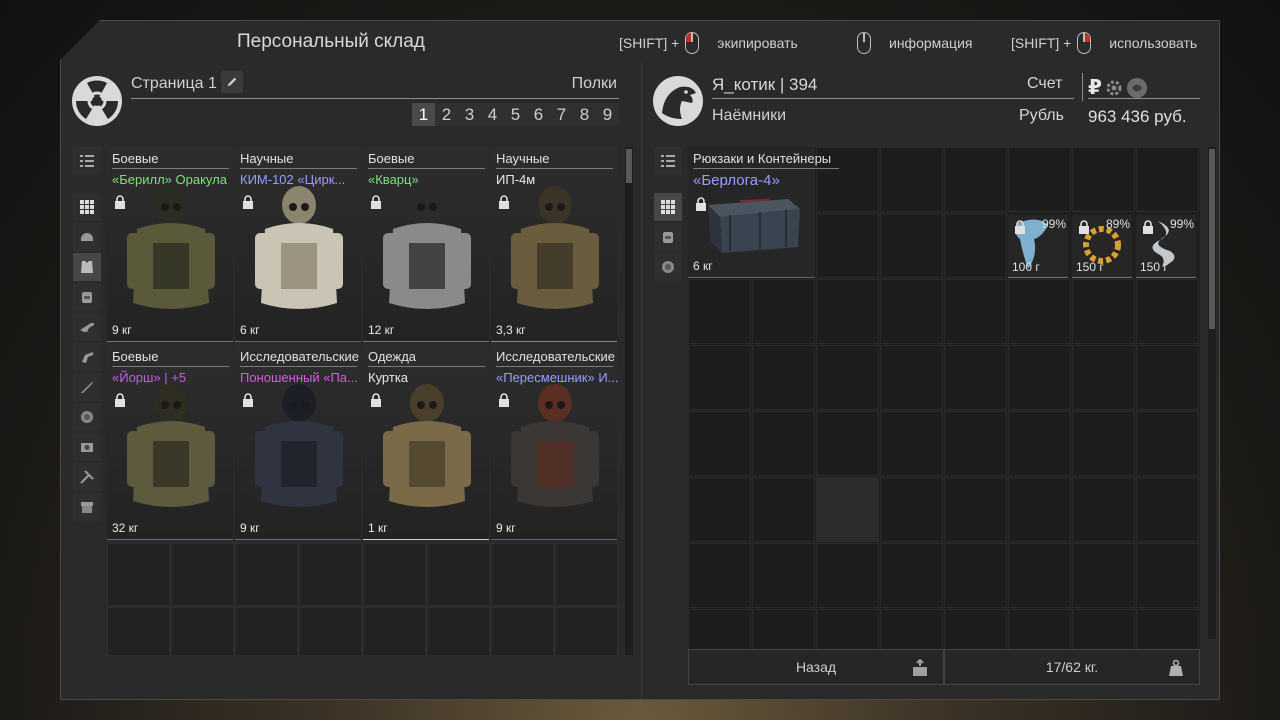  Describe the element at coordinates (1095, 87) in the screenshot. I see `ruble-icon: ₽` at that location.